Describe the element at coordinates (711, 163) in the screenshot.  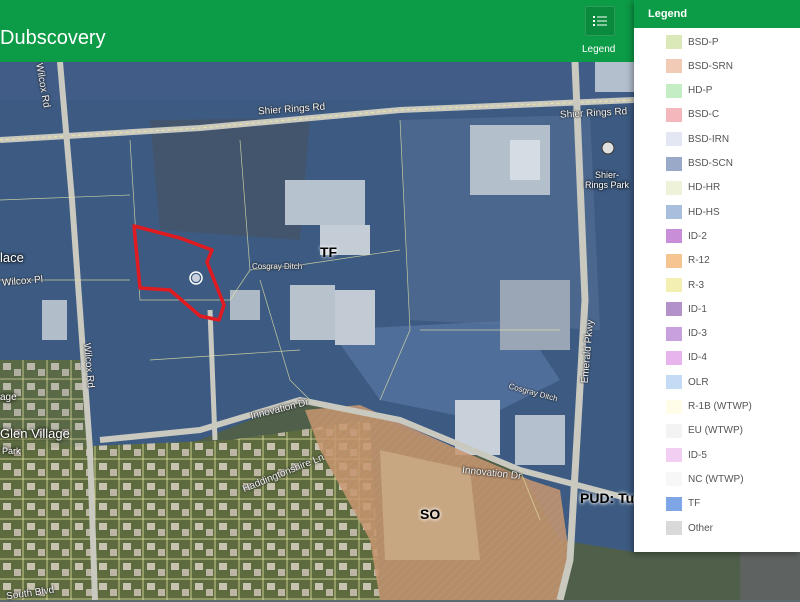
I see `legend-item-label: BSD-SCN` at that location.